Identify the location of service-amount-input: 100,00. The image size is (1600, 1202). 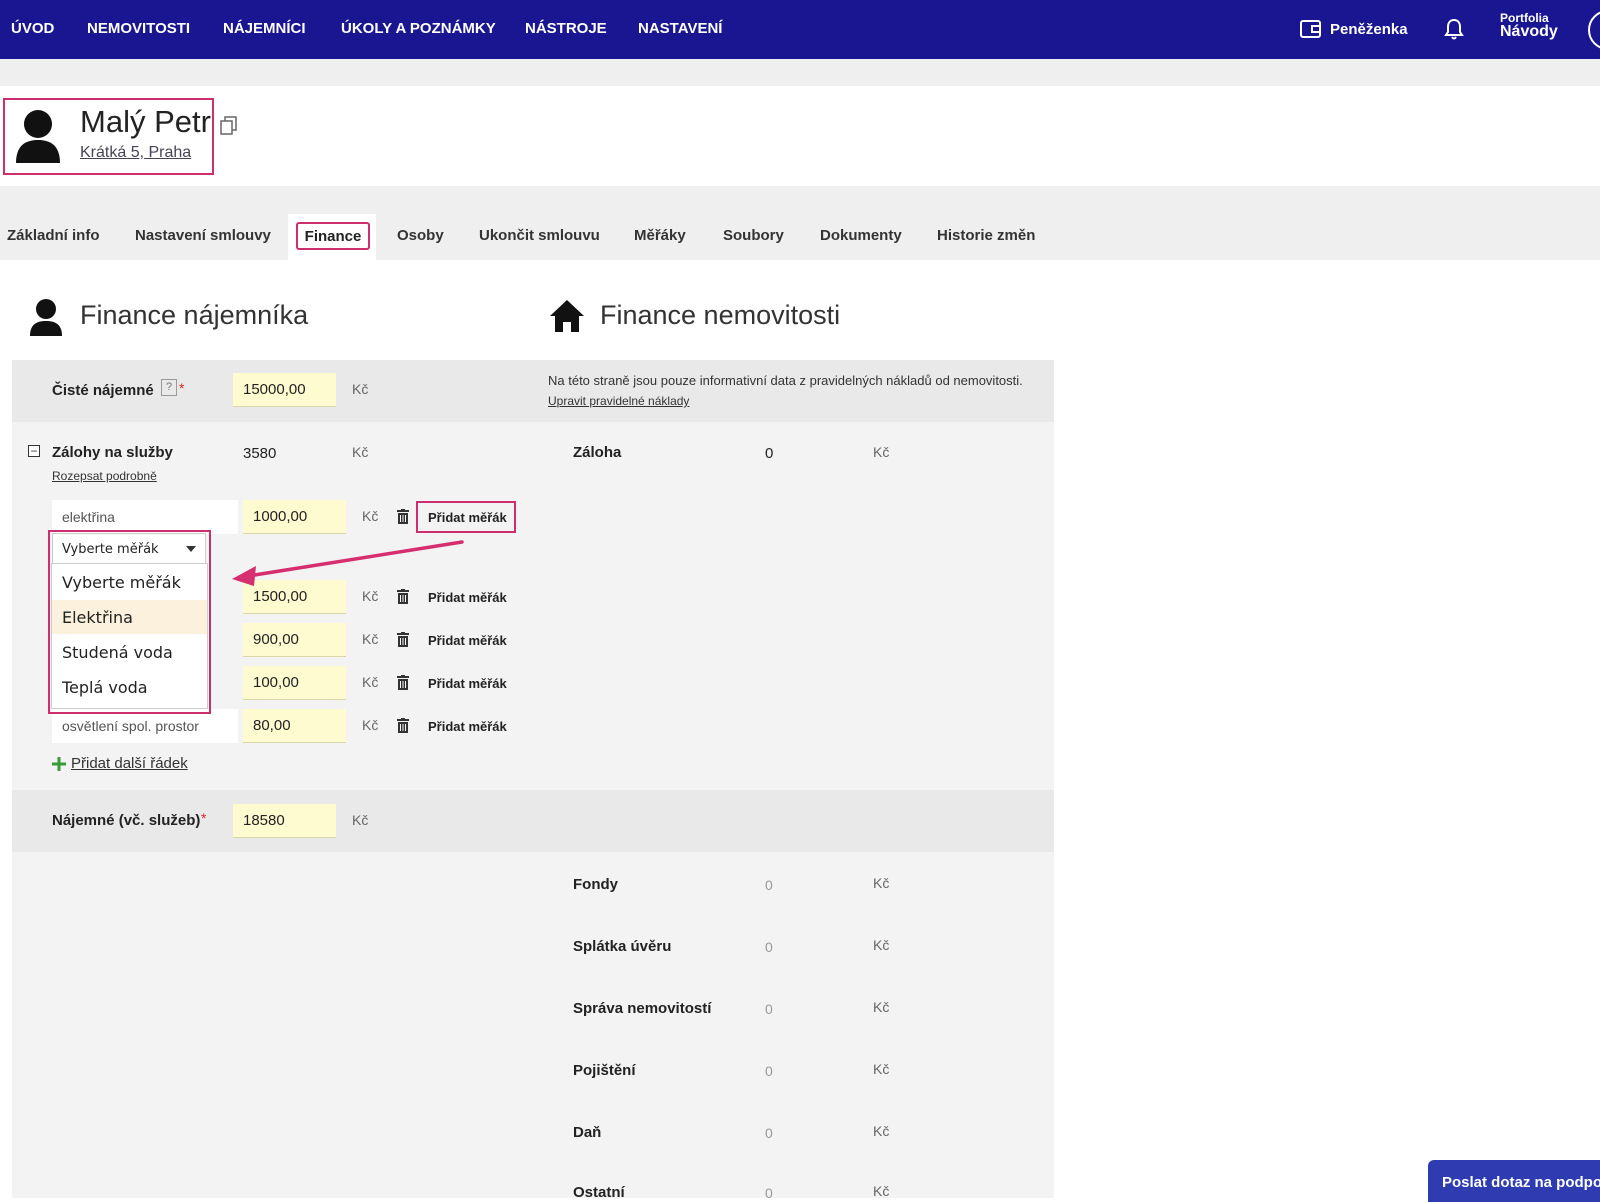
(294, 683).